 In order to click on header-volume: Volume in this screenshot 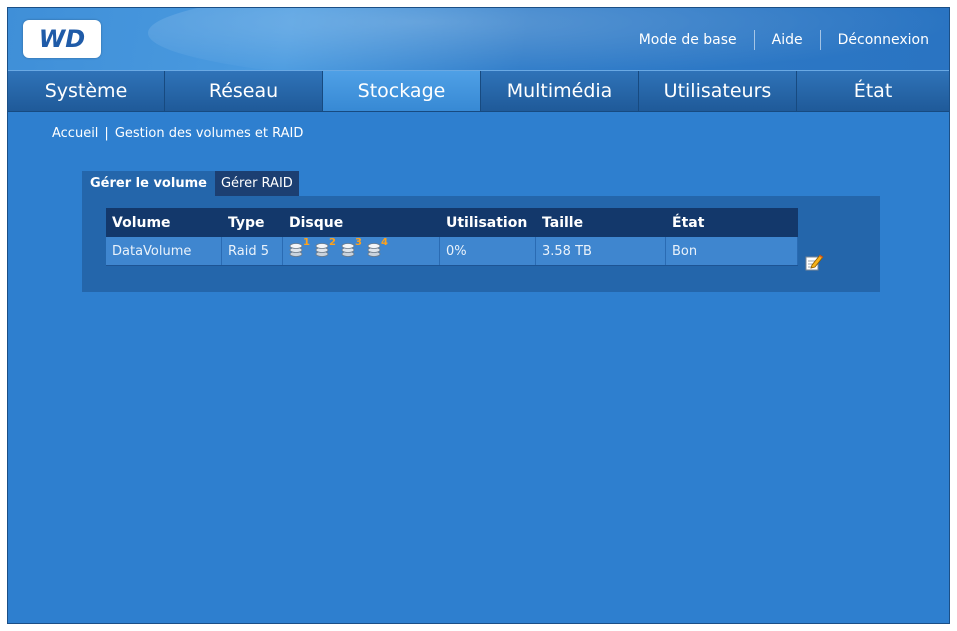, I will do `click(141, 222)`.